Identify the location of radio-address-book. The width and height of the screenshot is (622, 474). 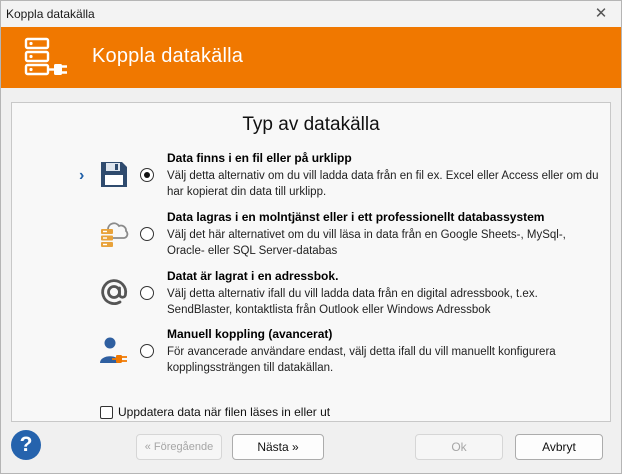
(147, 293).